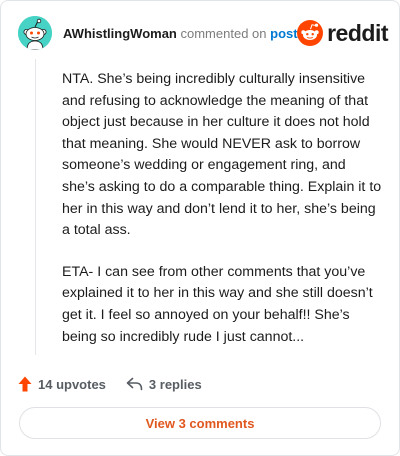  I want to click on snoo-avatar-icon, so click(35, 33).